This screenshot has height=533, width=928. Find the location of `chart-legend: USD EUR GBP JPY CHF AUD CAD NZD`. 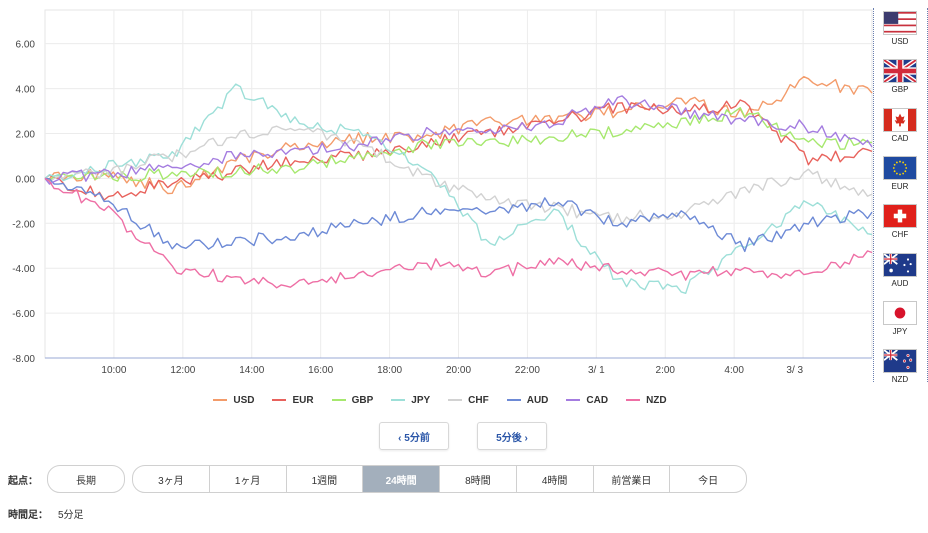

chart-legend: USD EUR GBP JPY CHF AUD CAD NZD is located at coordinates (440, 400).